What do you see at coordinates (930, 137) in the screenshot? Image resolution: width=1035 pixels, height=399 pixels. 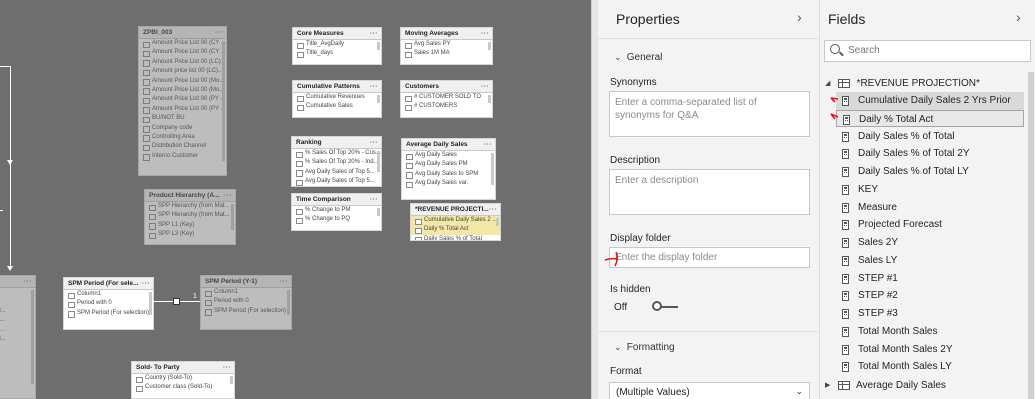 I see `field-item: Daily Sales % of Total` at bounding box center [930, 137].